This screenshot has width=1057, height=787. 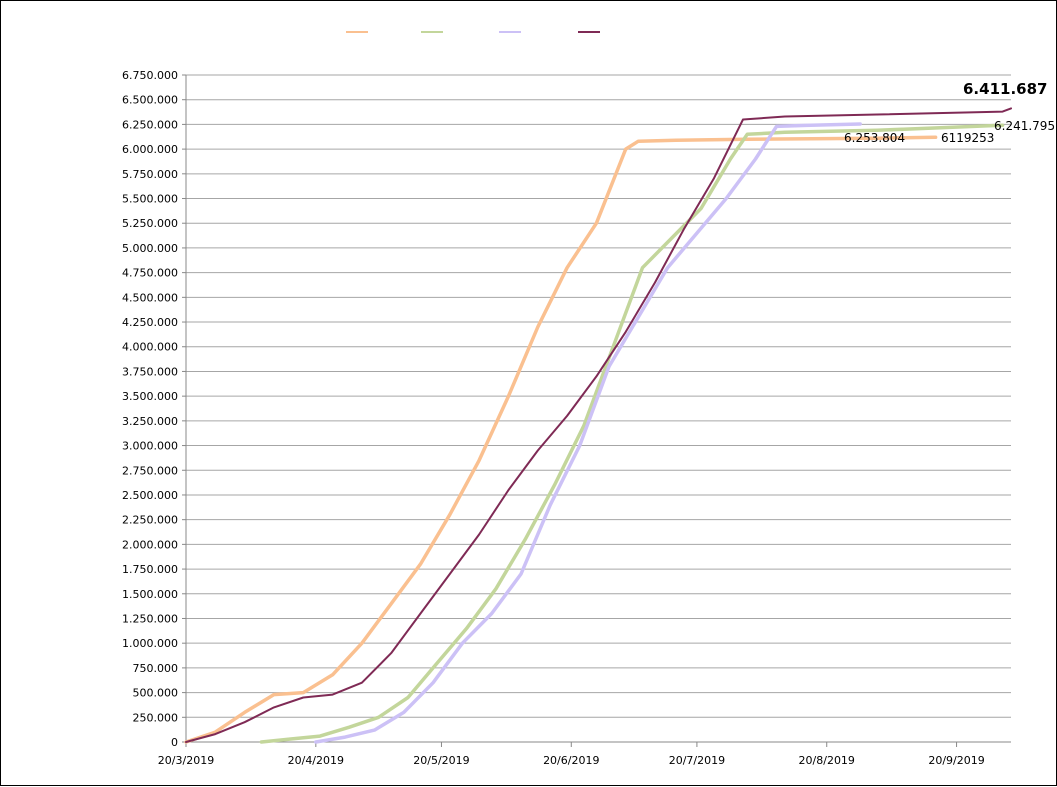 What do you see at coordinates (150, 322) in the screenshot?
I see `y-tick-label: 4.250.000` at bounding box center [150, 322].